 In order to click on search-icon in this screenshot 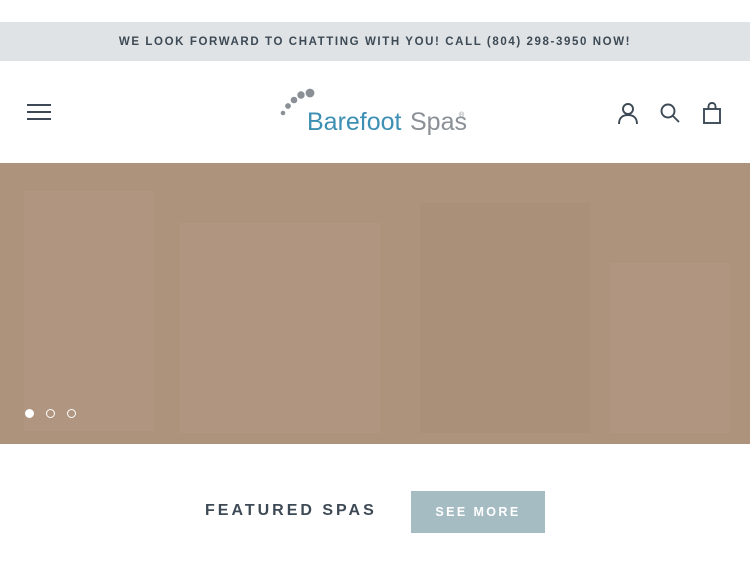, I will do `click(670, 113)`.